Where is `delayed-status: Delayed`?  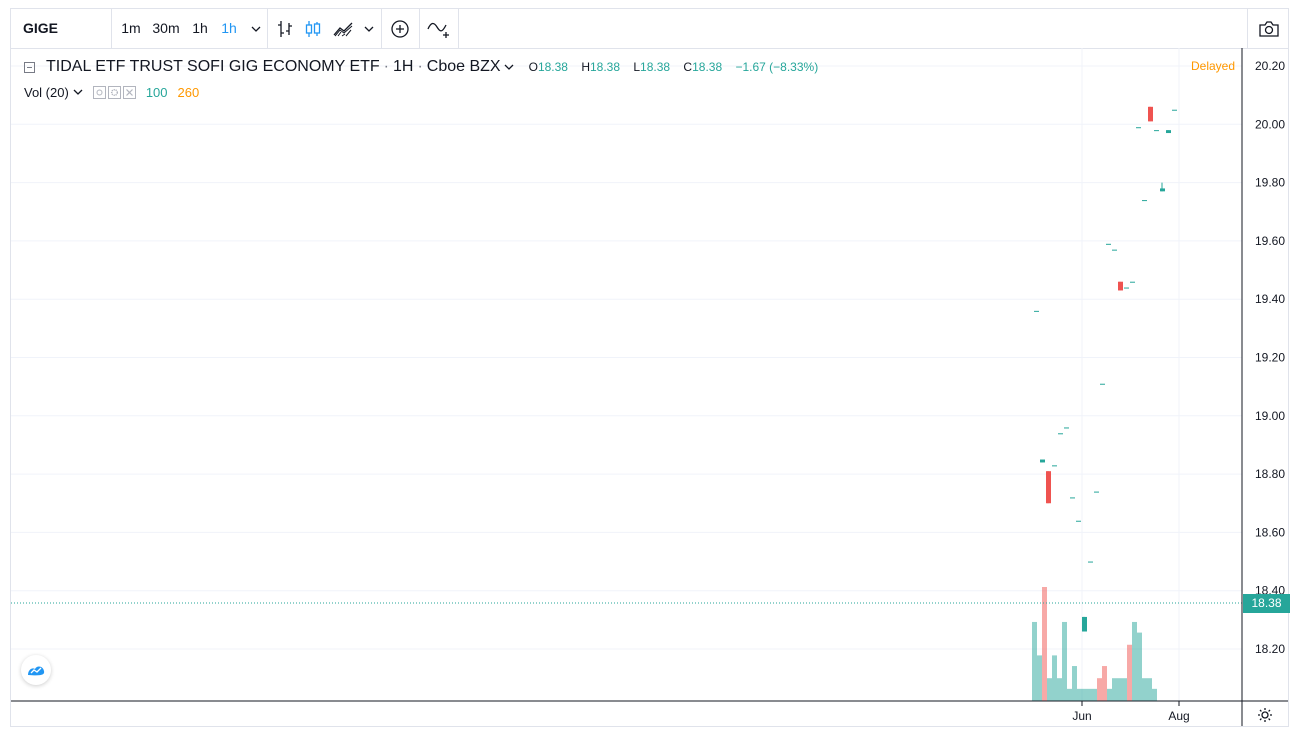
delayed-status: Delayed is located at coordinates (1213, 66).